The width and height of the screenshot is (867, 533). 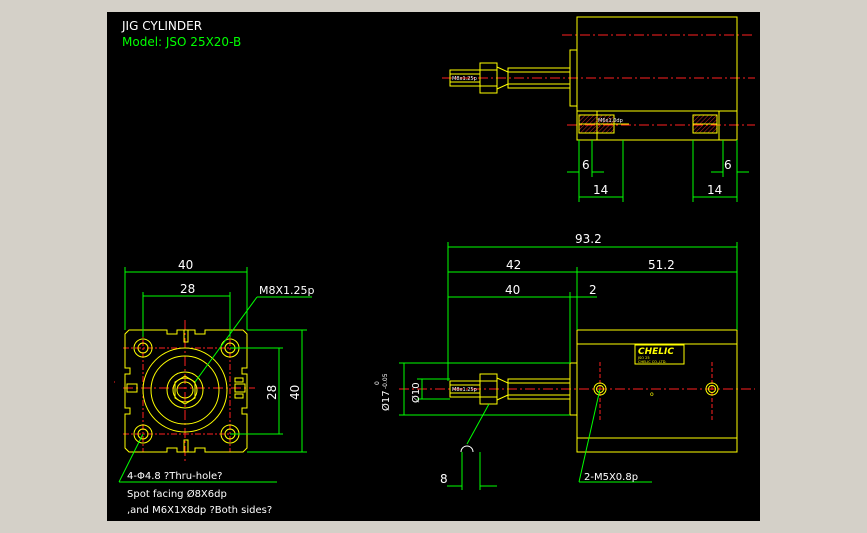 What do you see at coordinates (444, 479) in the screenshot?
I see `side-dim-8: 8` at bounding box center [444, 479].